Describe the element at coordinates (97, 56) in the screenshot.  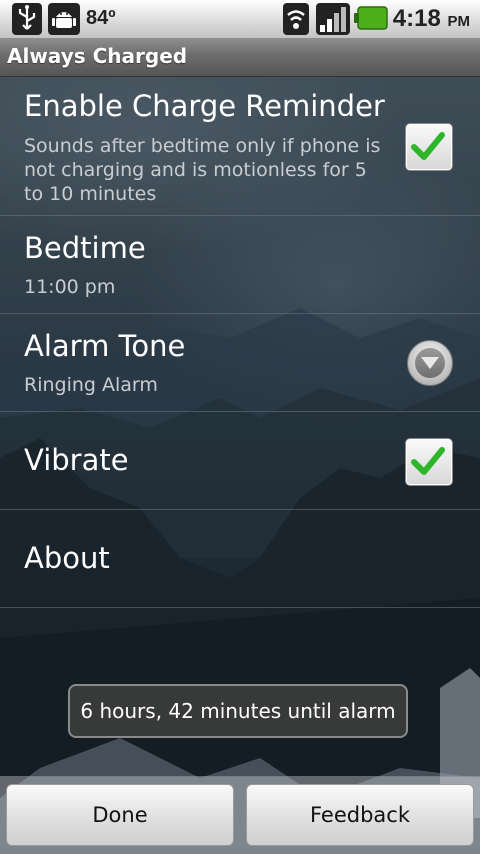
I see `app-title: Always Charged` at that location.